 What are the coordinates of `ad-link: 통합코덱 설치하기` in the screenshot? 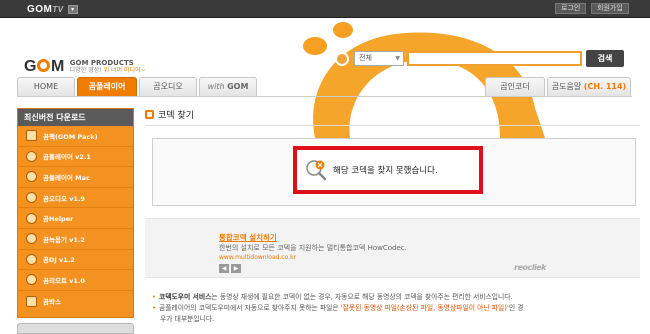 It's located at (248, 237).